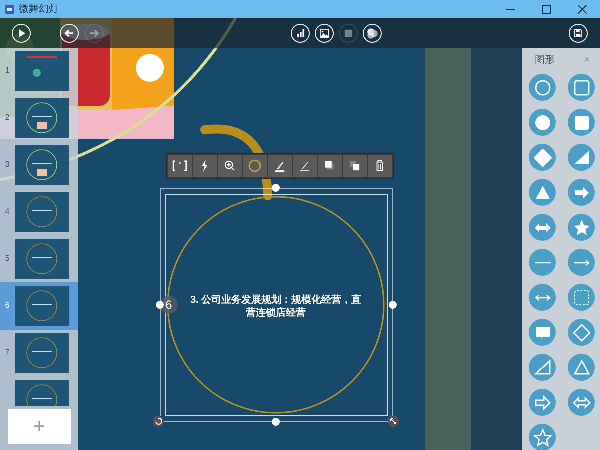 Image resolution: width=600 pixels, height=450 pixels. I want to click on wedge-shape-button, so click(581, 157).